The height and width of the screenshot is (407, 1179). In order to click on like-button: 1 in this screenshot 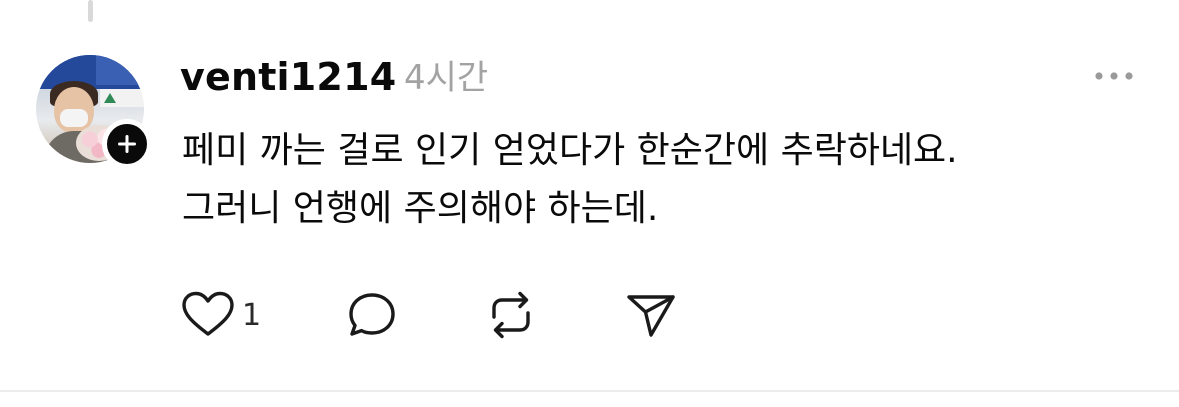, I will do `click(220, 315)`.